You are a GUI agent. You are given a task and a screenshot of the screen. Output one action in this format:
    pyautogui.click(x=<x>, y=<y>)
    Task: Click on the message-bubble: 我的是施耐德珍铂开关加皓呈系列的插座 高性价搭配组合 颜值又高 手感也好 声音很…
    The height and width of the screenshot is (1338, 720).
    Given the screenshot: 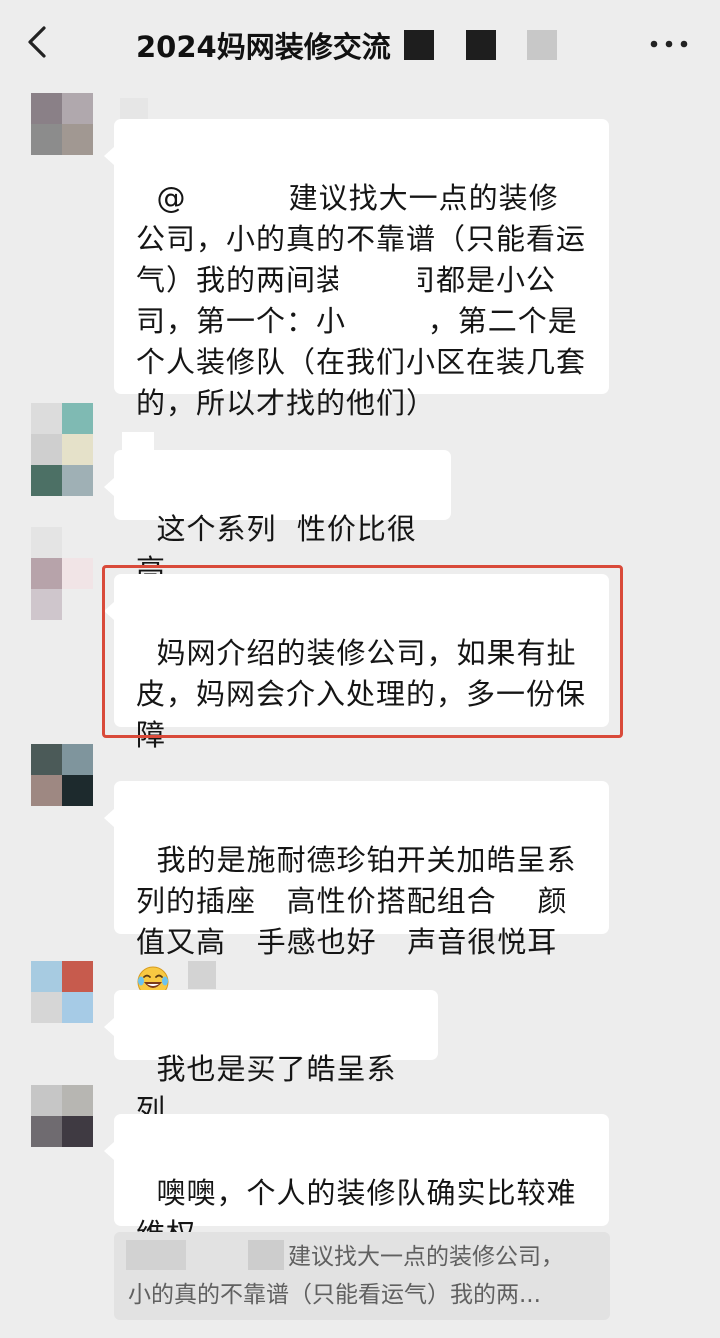 What is the action you would take?
    pyautogui.click(x=356, y=889)
    